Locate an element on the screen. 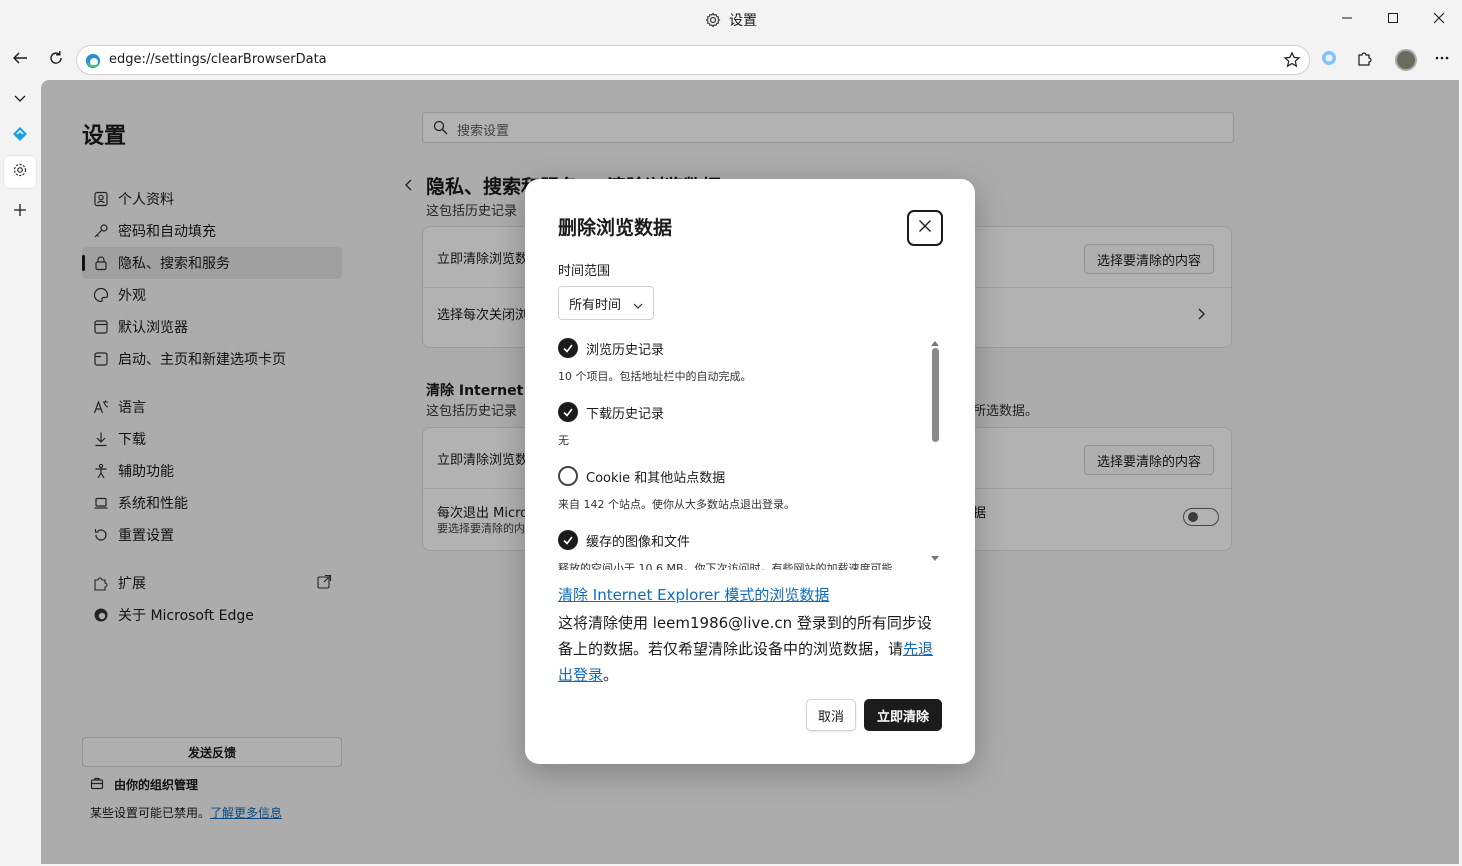 The height and width of the screenshot is (866, 1462). avatar is located at coordinates (1406, 60).